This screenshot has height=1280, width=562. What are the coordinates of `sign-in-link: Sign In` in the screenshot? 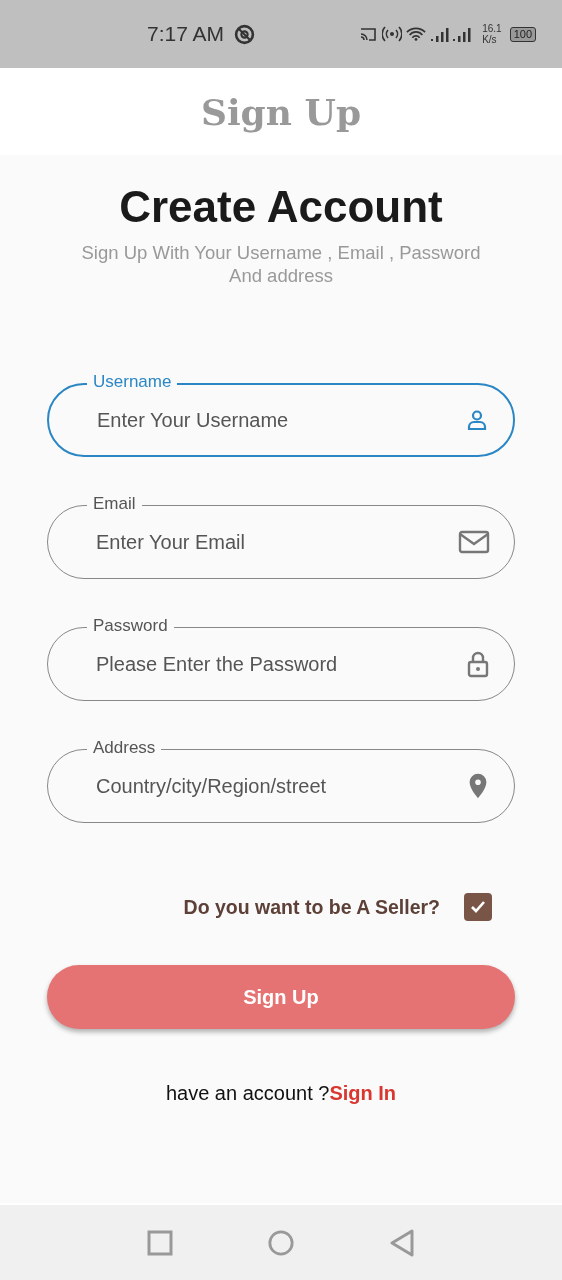 It's located at (363, 1093).